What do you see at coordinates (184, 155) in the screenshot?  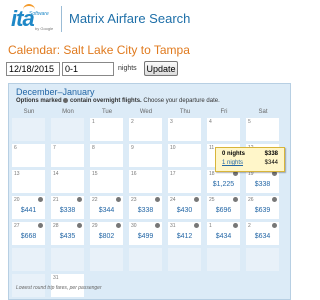 I see `calendar-day-cell: 10` at bounding box center [184, 155].